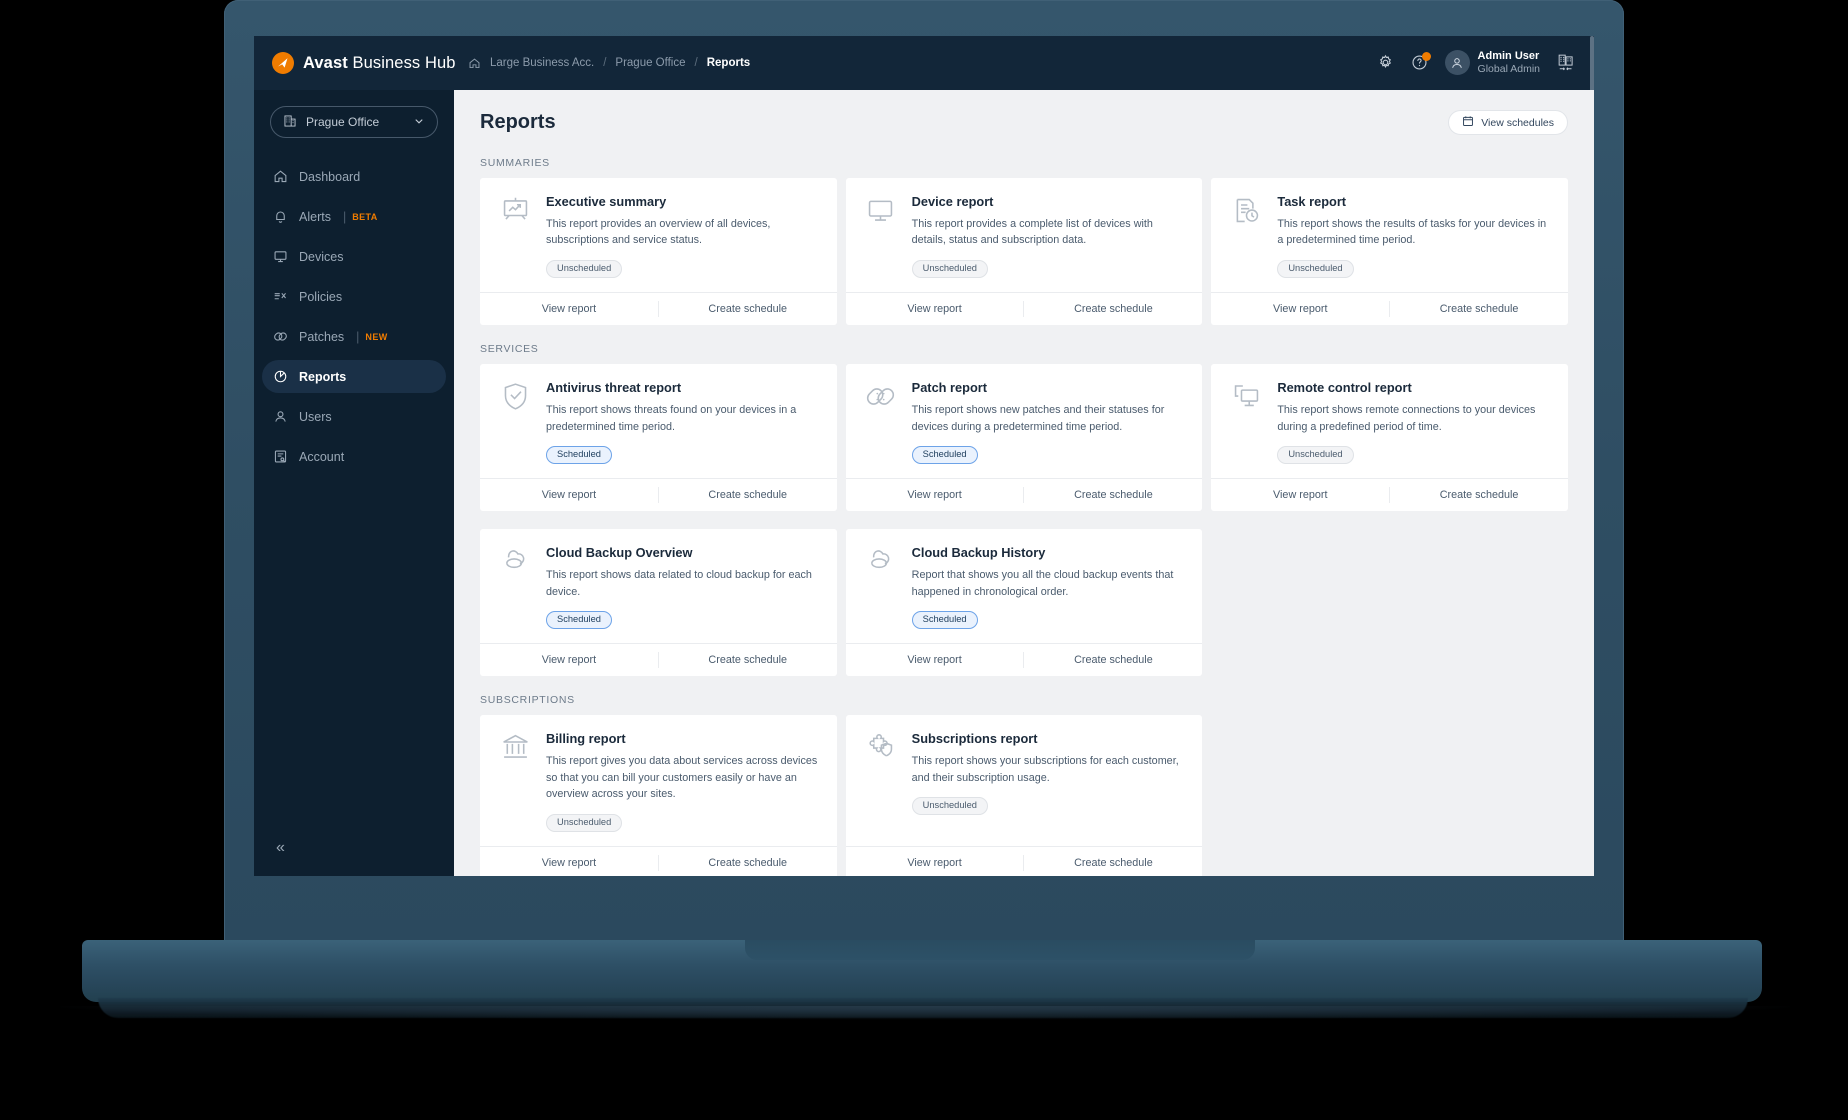 The height and width of the screenshot is (1120, 1848). I want to click on grid-spacer, so click(1389, 795).